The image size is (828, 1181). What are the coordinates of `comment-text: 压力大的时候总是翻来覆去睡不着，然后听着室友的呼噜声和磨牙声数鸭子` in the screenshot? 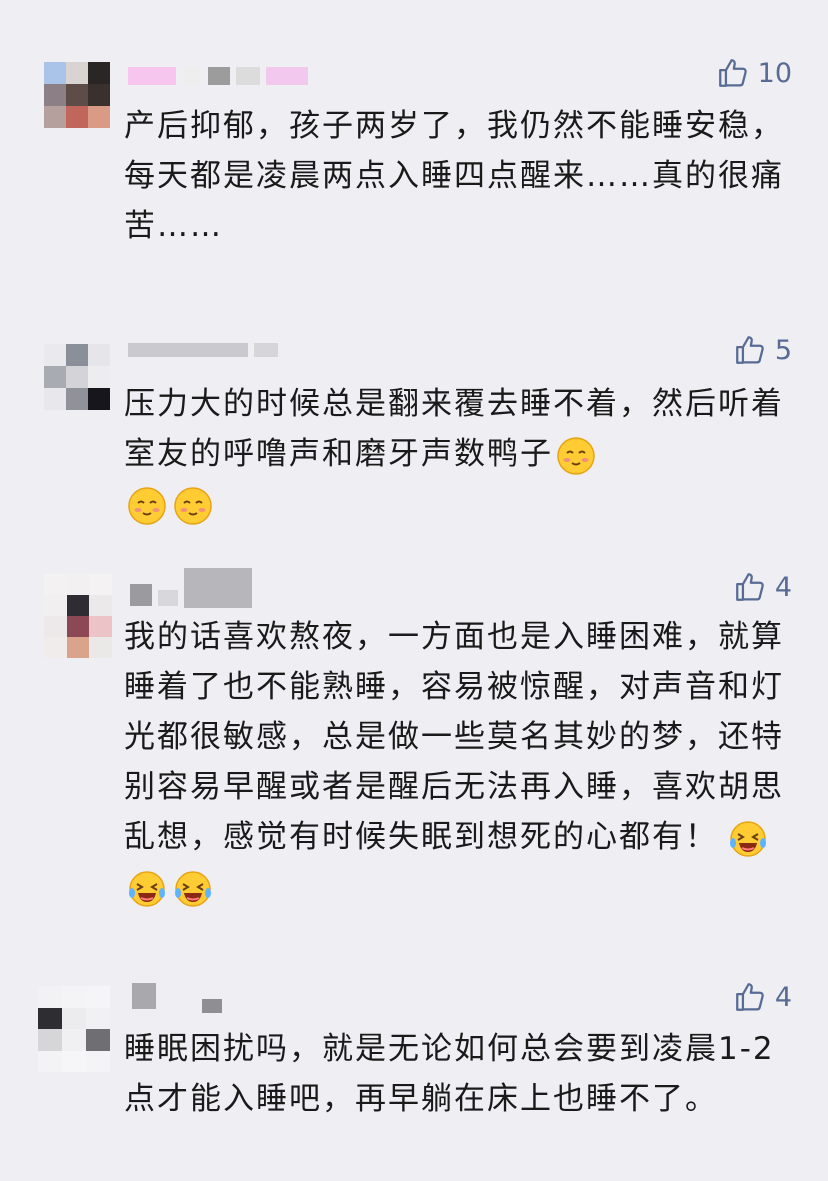 It's located at (458, 454).